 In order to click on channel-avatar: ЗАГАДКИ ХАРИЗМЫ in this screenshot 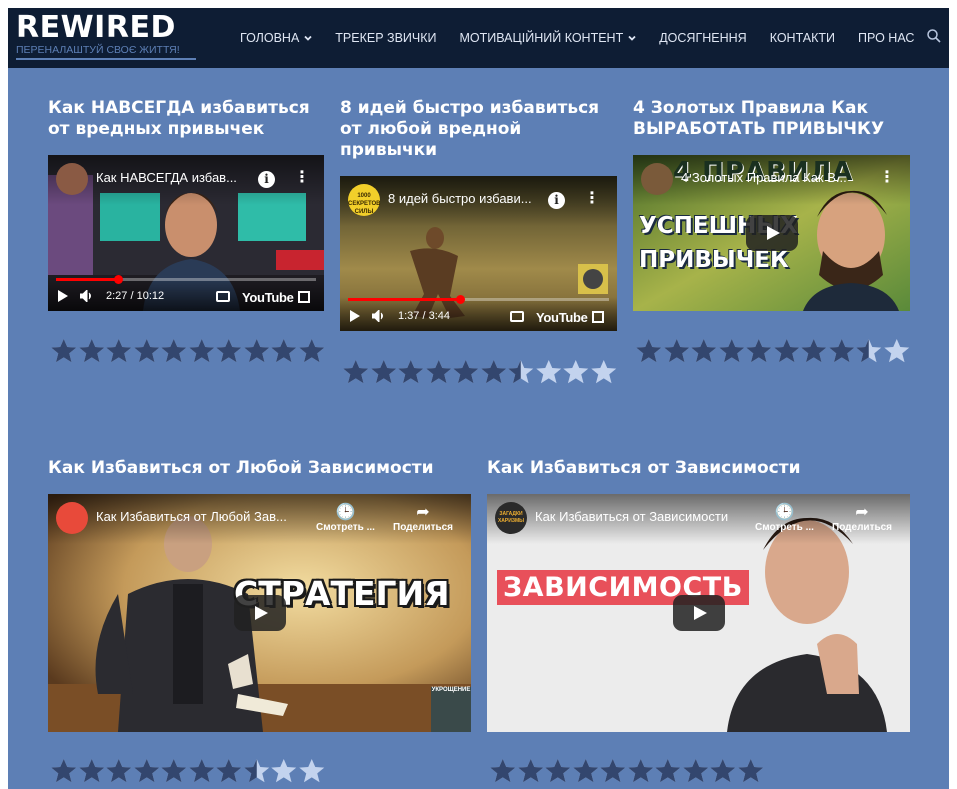, I will do `click(511, 518)`.